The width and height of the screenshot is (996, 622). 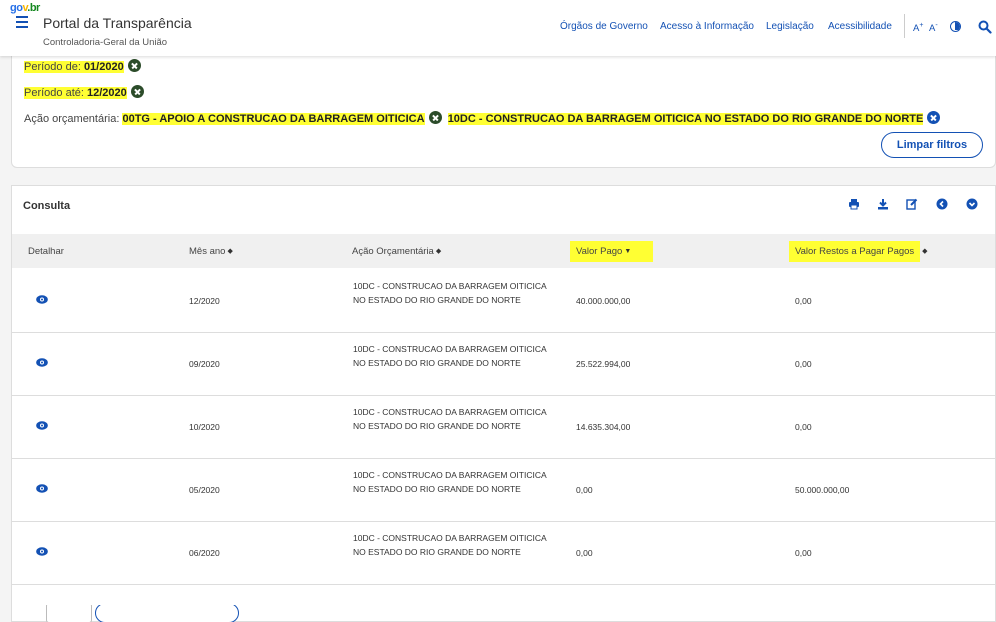 What do you see at coordinates (204, 364) in the screenshot?
I see `cell-mes-ano: 09/2020` at bounding box center [204, 364].